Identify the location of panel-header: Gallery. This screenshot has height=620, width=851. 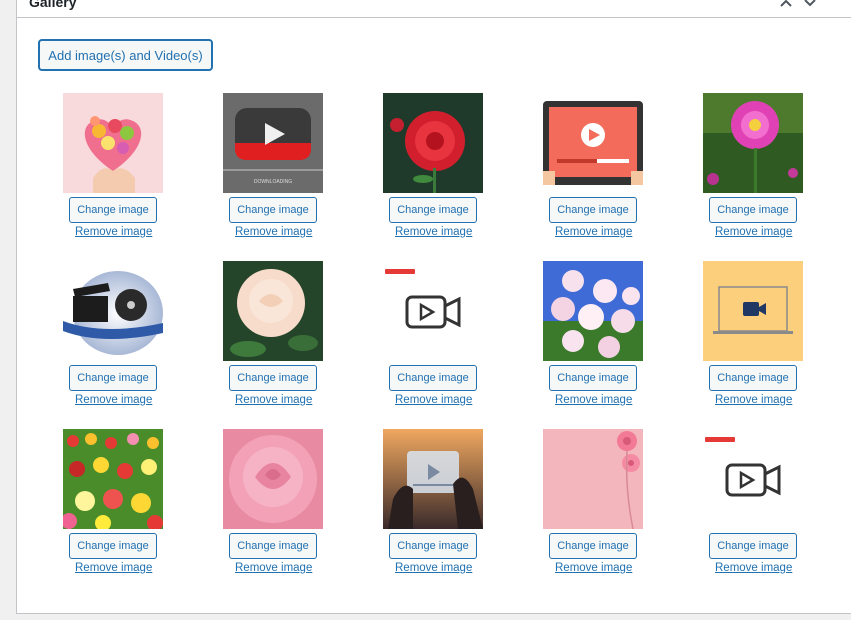
(434, 9).